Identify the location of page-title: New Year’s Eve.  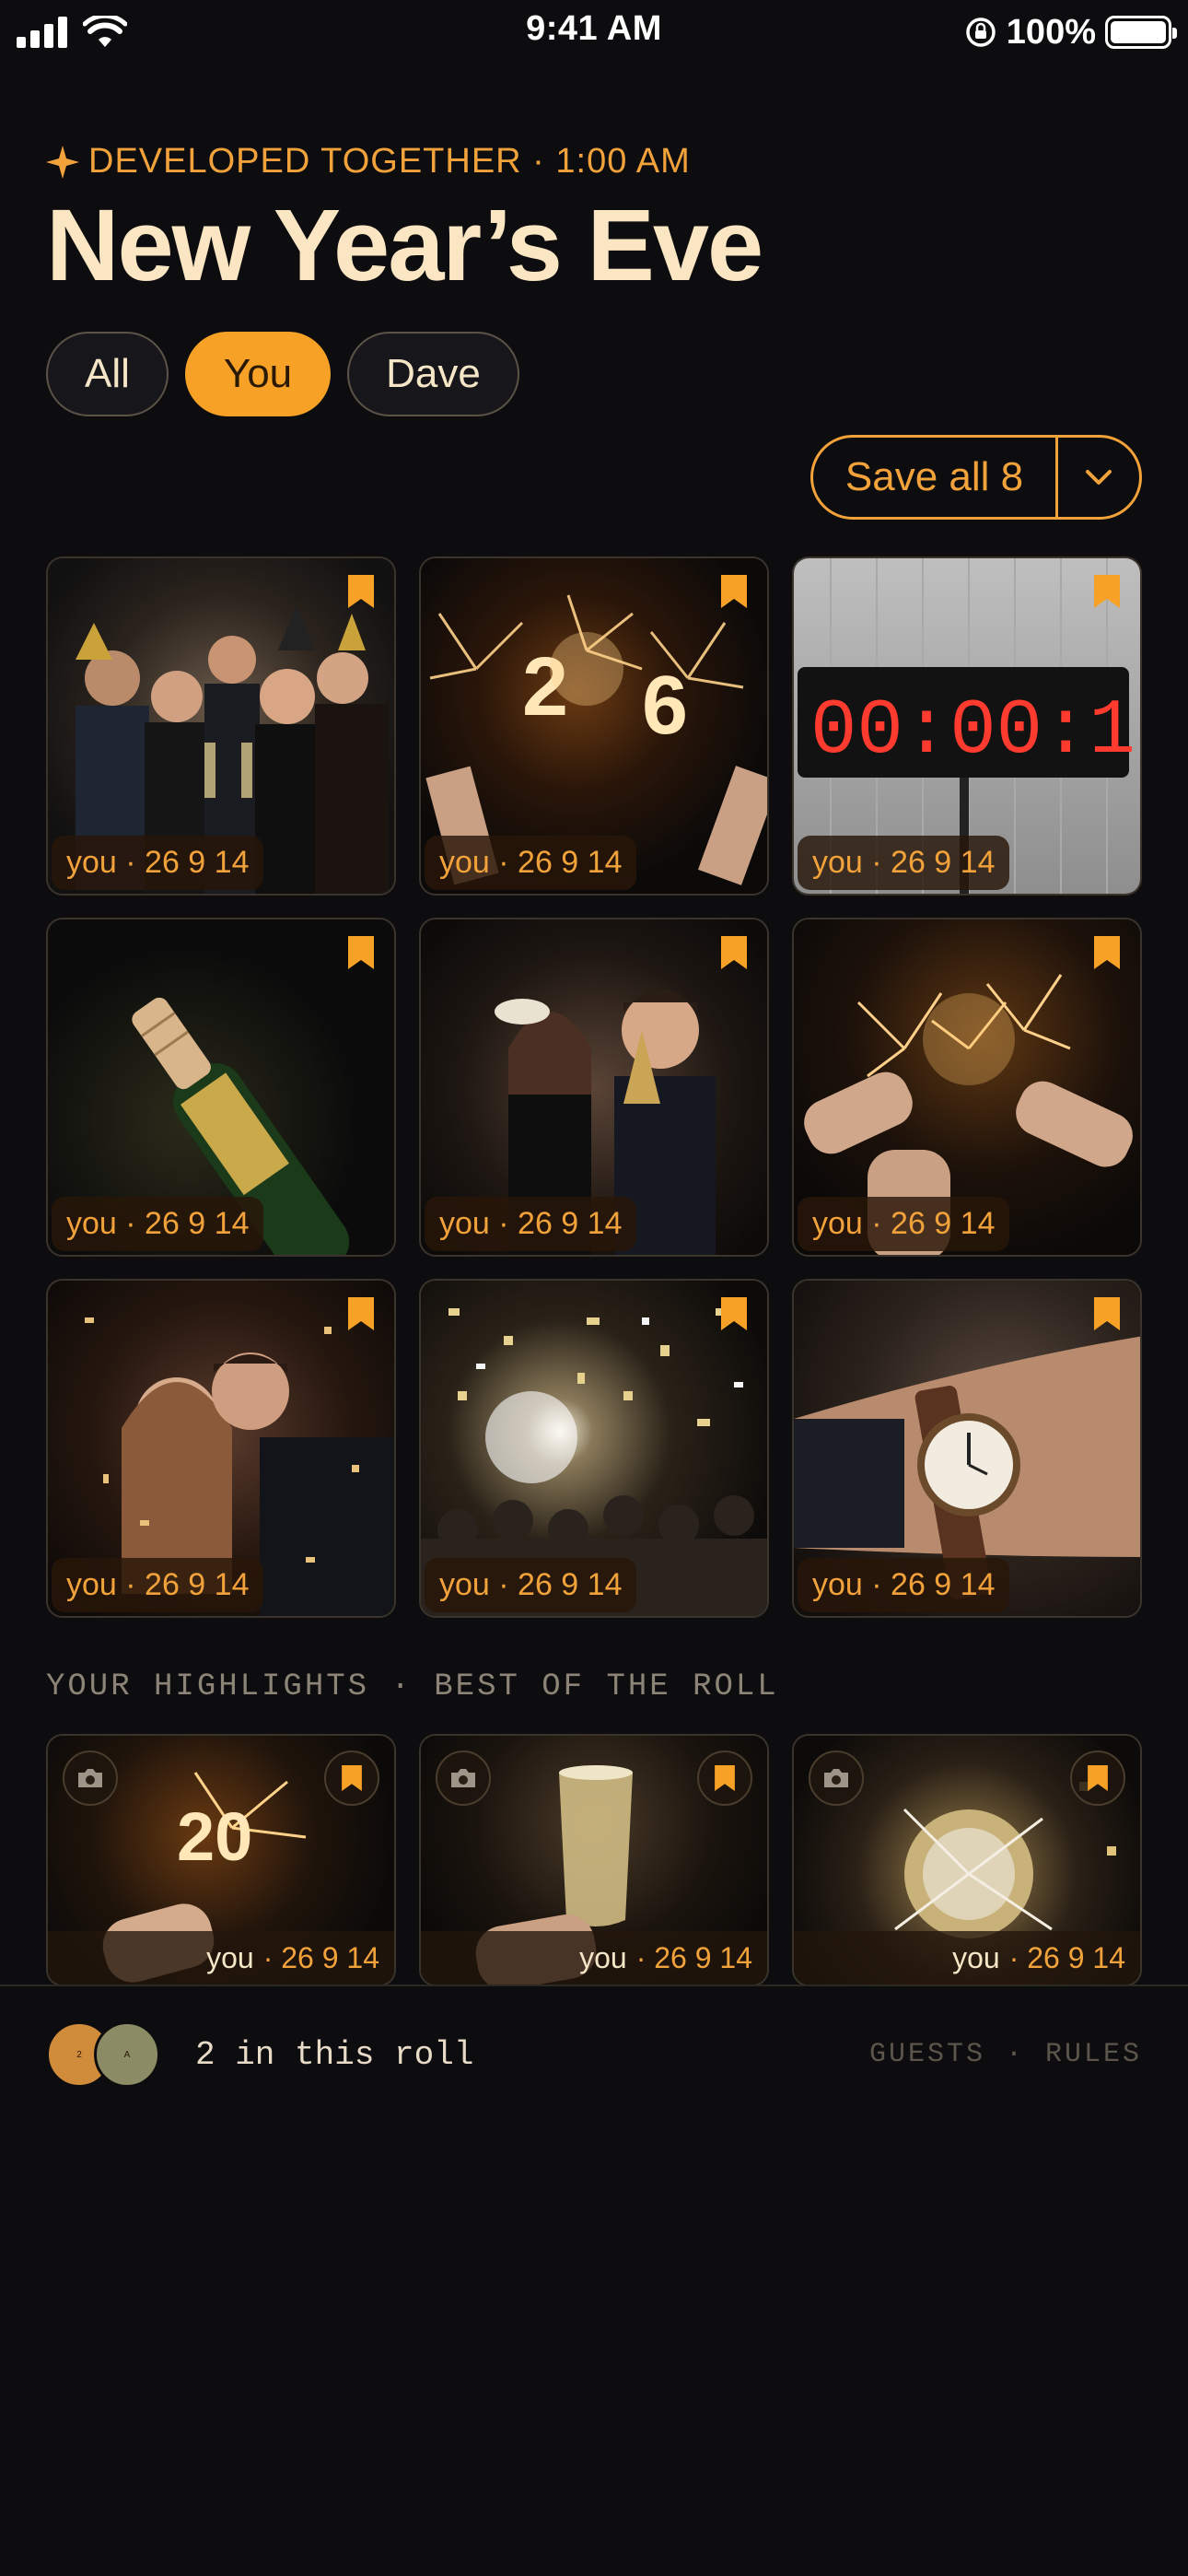
(404, 245).